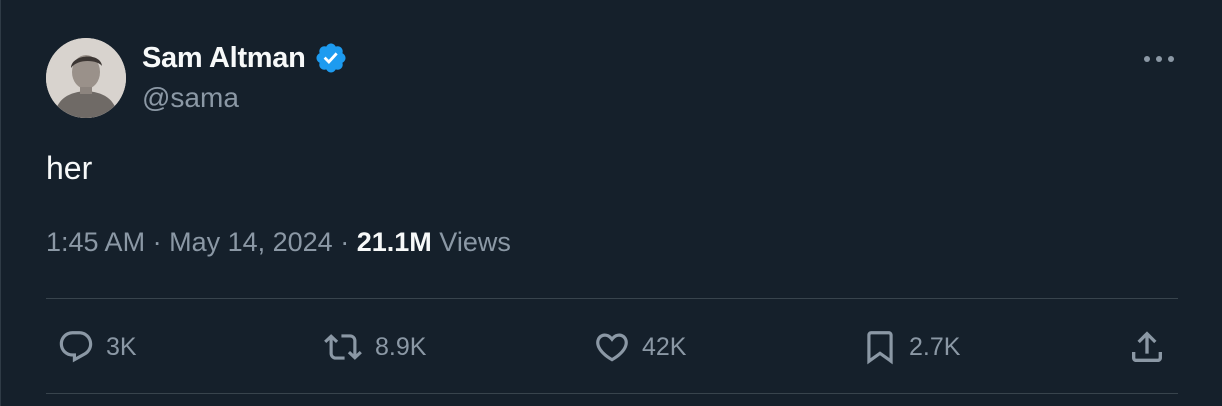 Image resolution: width=1222 pixels, height=406 pixels. Describe the element at coordinates (251, 242) in the screenshot. I see `tweet-date: May 14, 2024` at that location.